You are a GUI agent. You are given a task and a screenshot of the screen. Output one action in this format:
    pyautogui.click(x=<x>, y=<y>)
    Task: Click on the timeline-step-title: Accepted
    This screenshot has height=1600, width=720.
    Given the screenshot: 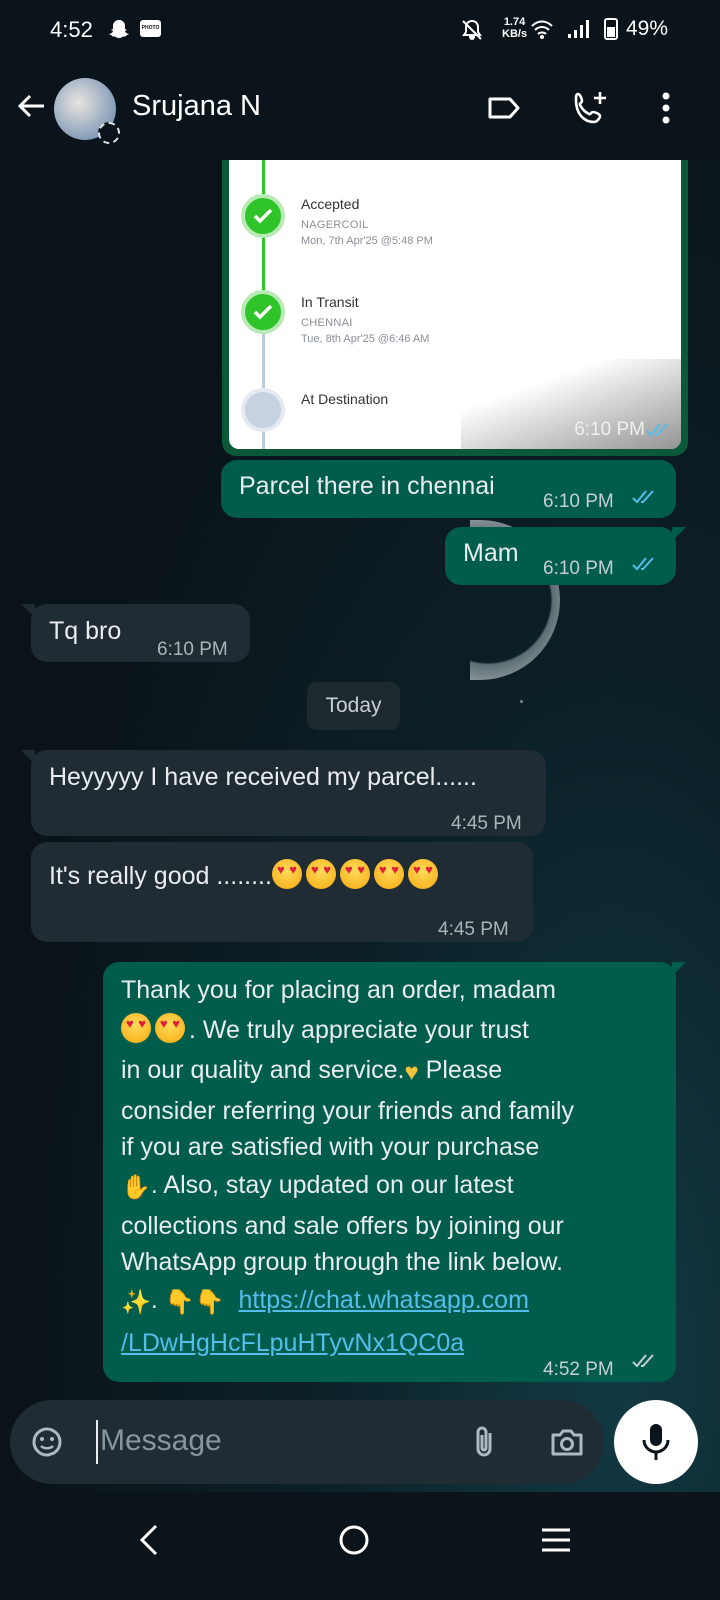 What is the action you would take?
    pyautogui.click(x=330, y=204)
    